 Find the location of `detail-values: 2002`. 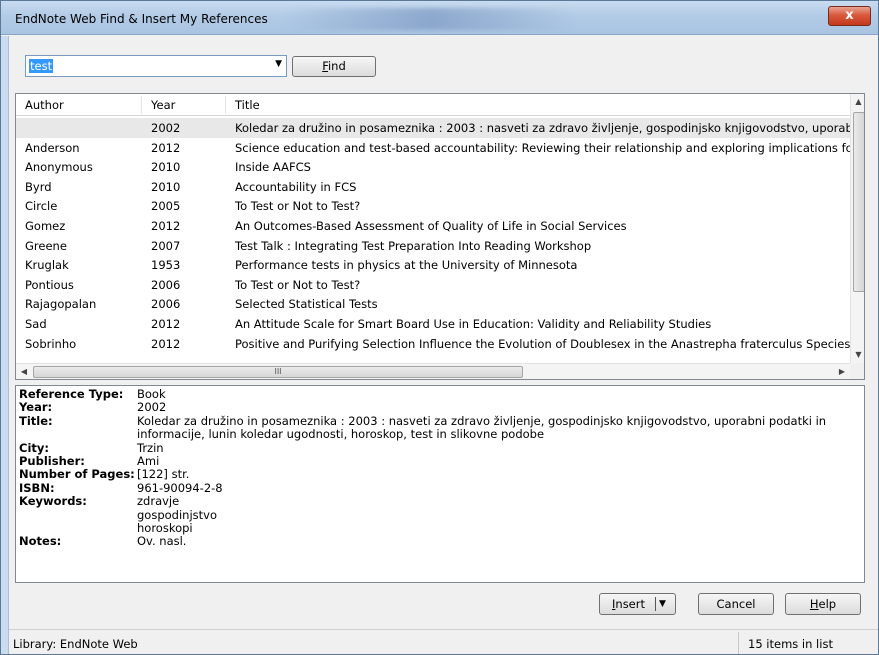

detail-values: 2002 is located at coordinates (500, 407).